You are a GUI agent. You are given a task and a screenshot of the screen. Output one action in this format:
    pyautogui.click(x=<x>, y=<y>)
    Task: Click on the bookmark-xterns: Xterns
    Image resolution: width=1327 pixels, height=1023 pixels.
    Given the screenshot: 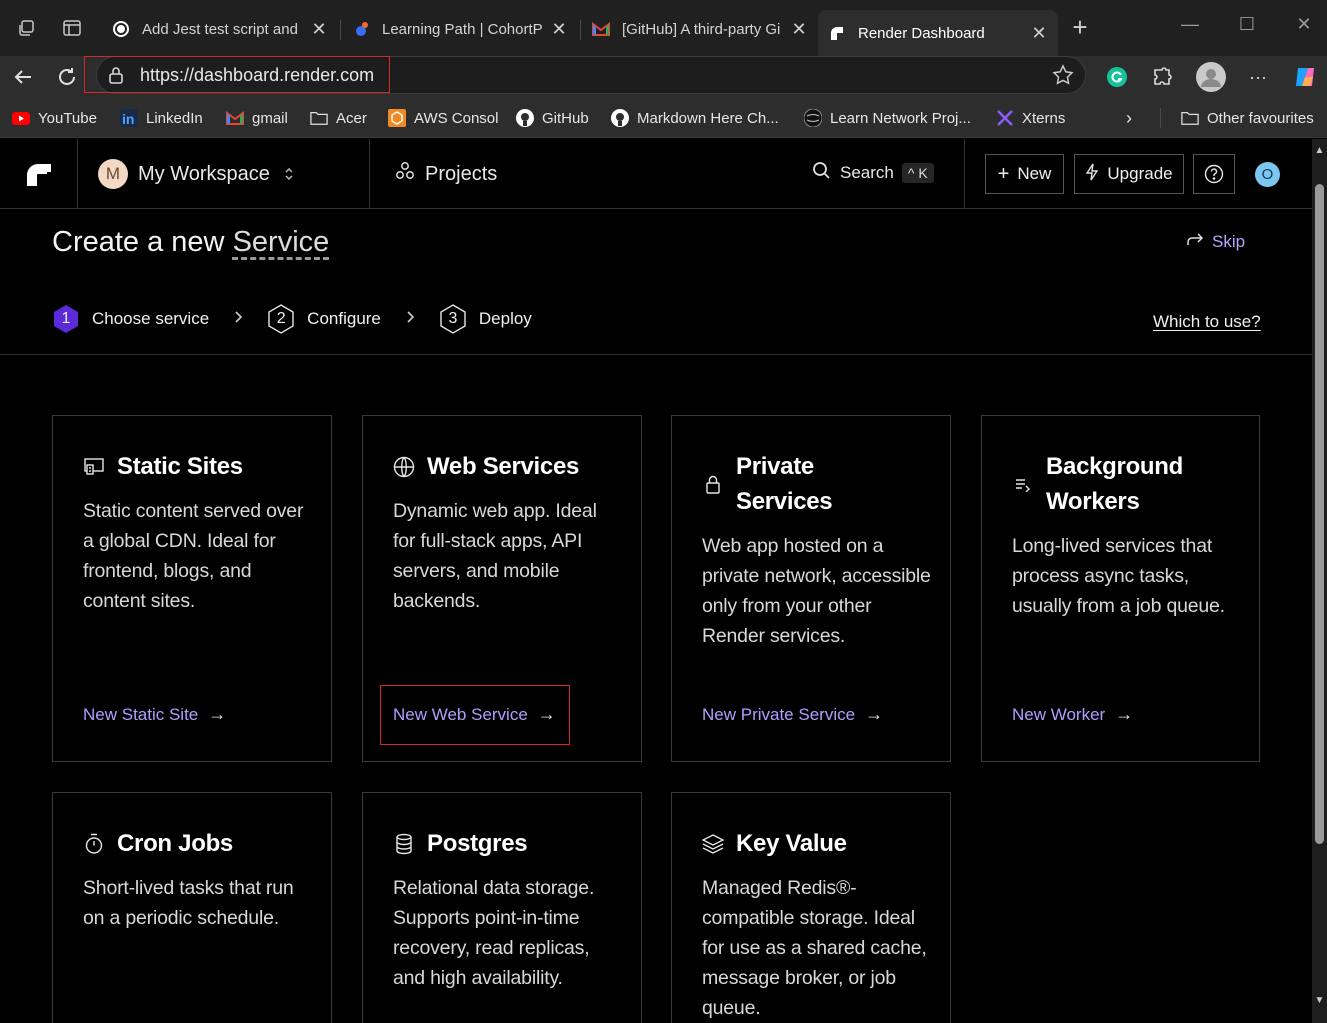 What is the action you would take?
    pyautogui.click(x=1030, y=118)
    